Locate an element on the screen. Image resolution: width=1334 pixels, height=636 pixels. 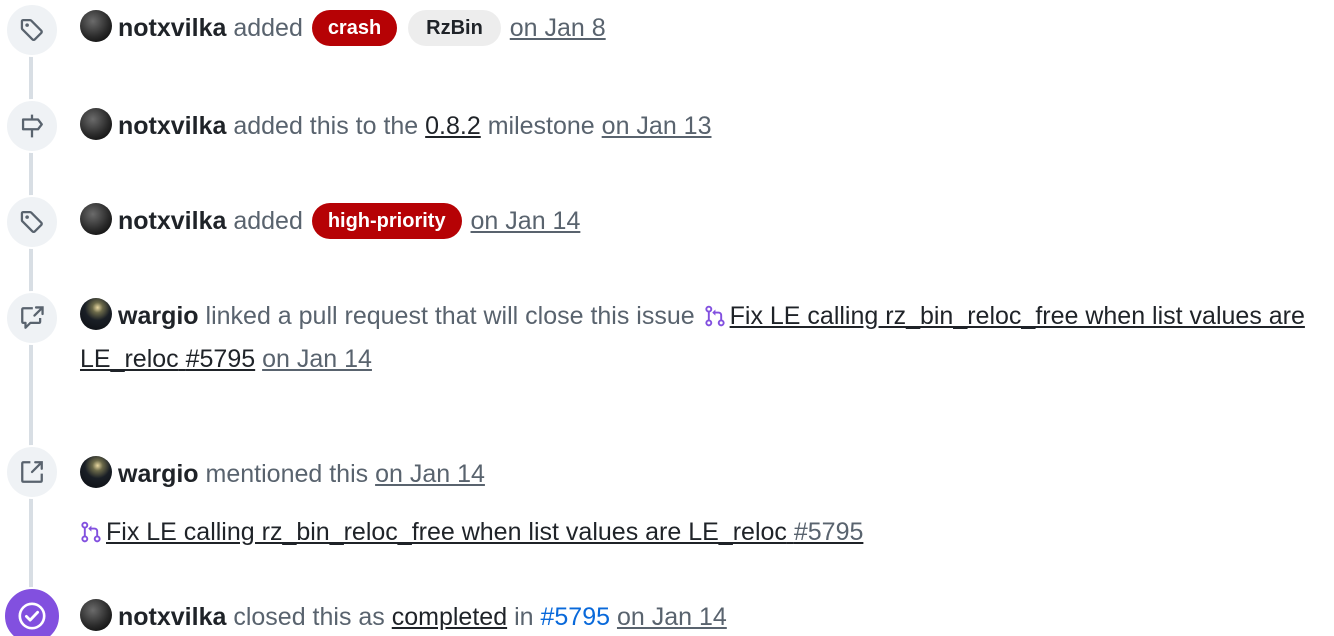
event-timestamp: on Jan 13 is located at coordinates (657, 126).